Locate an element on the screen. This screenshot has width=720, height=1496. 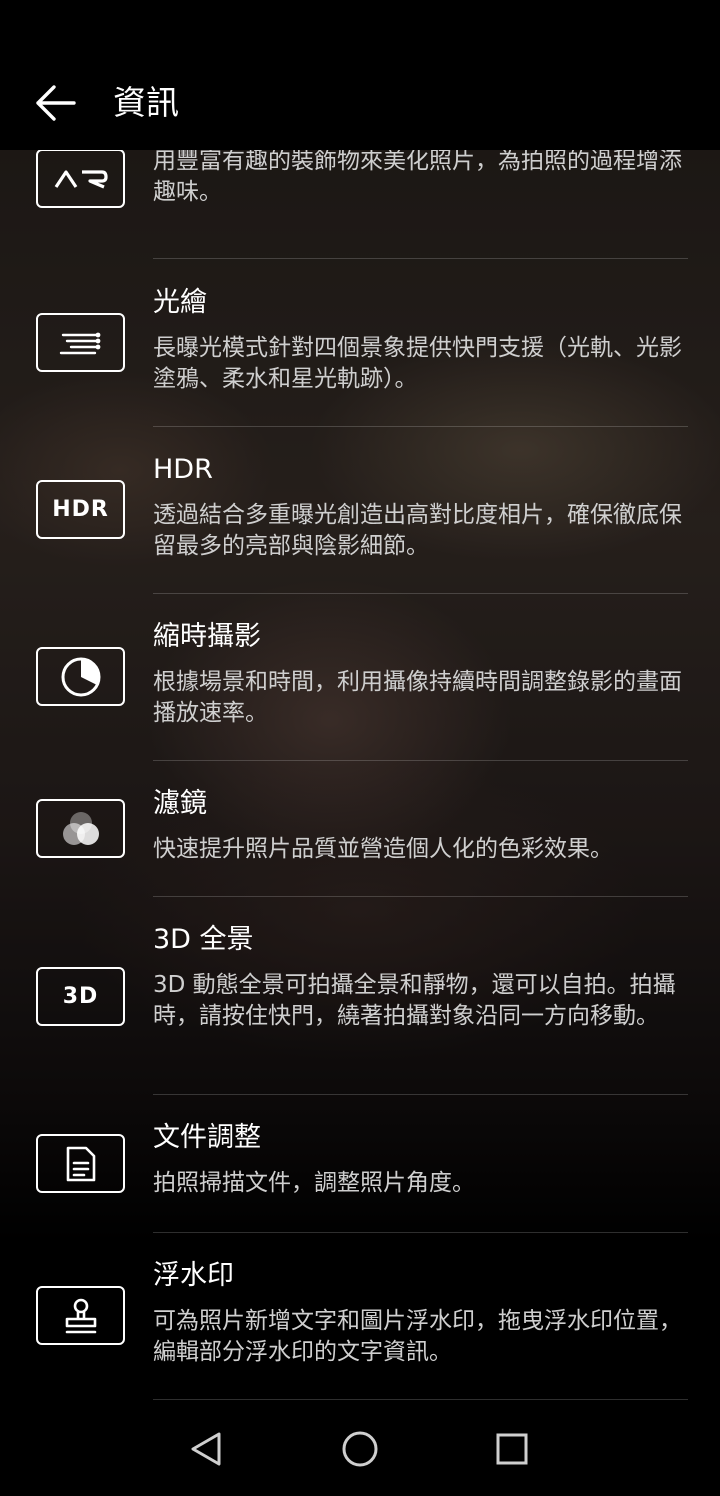
nav-home-button is located at coordinates (360, 1449).